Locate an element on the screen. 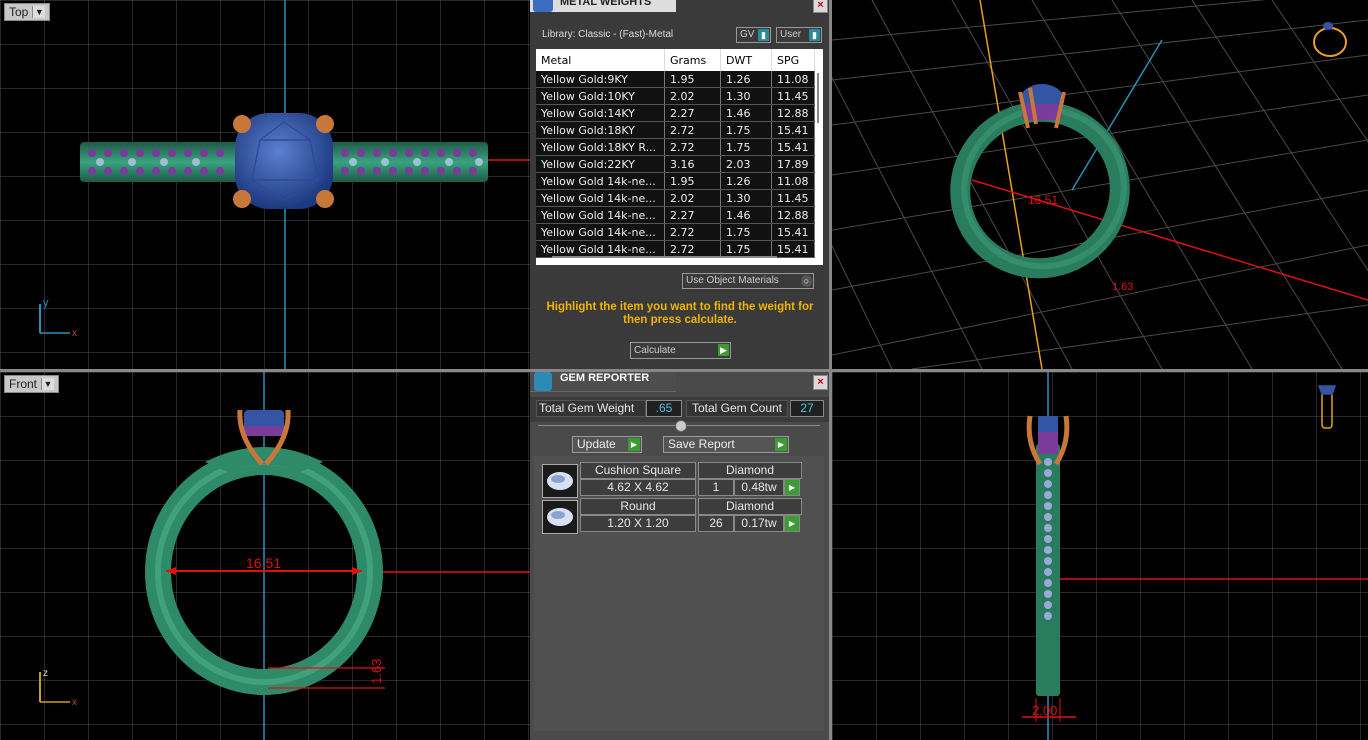 The image size is (1368, 740). gem-weight: 0.48tw is located at coordinates (759, 487).